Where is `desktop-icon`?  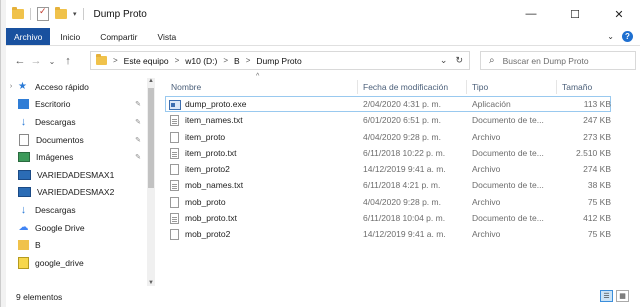 desktop-icon is located at coordinates (23, 104).